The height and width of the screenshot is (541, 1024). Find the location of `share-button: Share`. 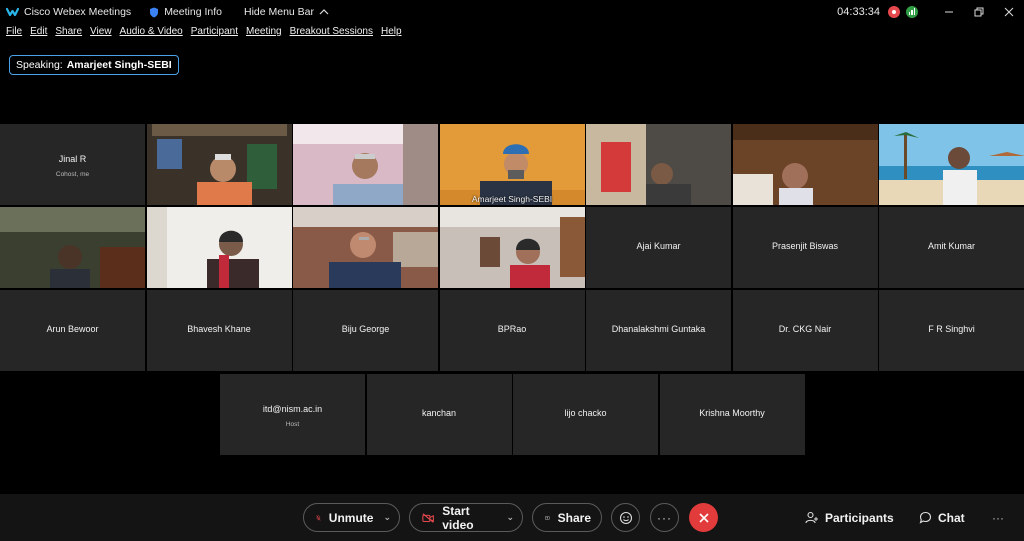

share-button: Share is located at coordinates (567, 517).